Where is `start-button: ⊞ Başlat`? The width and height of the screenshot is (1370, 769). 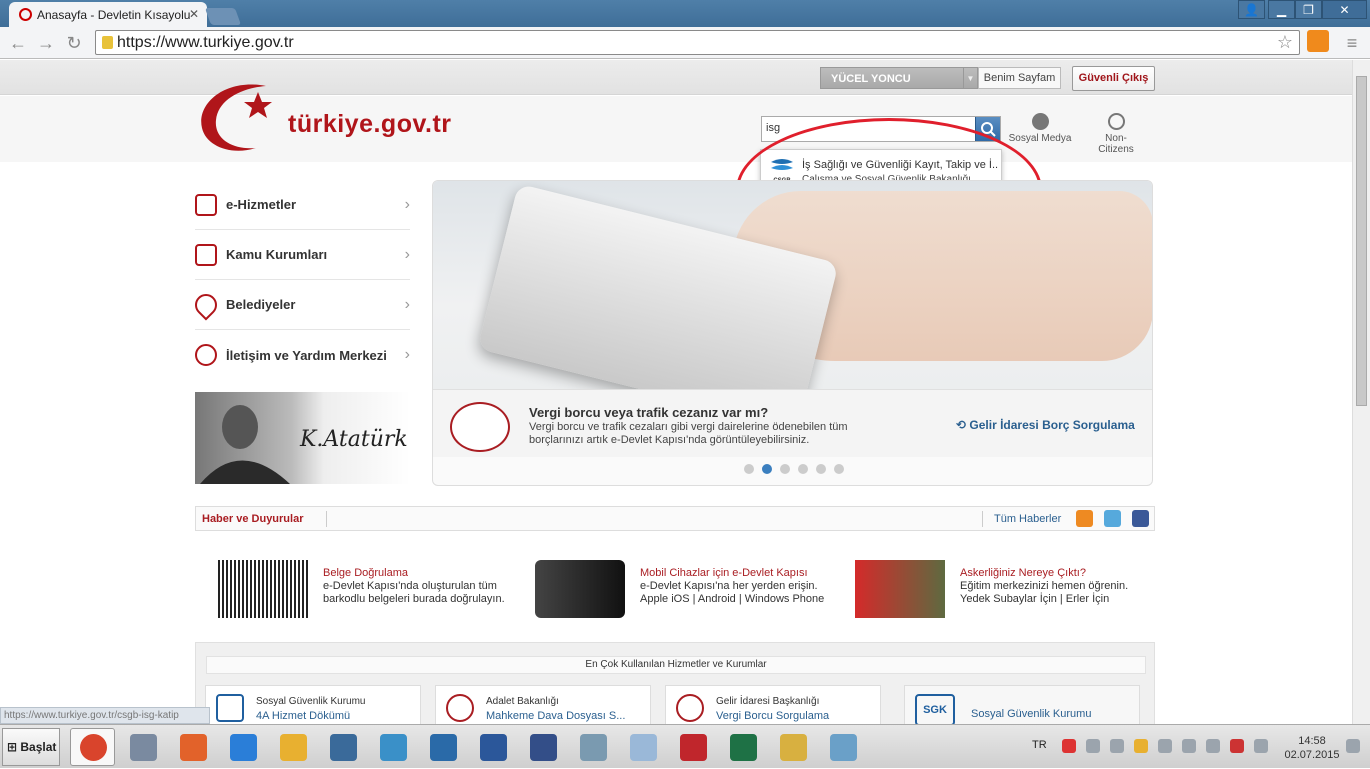 start-button: ⊞ Başlat is located at coordinates (31, 747).